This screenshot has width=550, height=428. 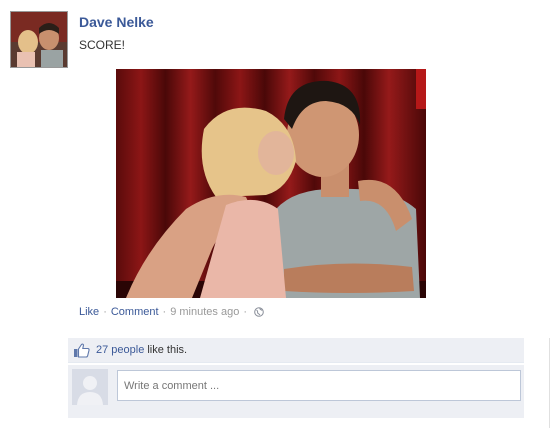 What do you see at coordinates (296, 350) in the screenshot?
I see `likes-row: 27 people like this.` at bounding box center [296, 350].